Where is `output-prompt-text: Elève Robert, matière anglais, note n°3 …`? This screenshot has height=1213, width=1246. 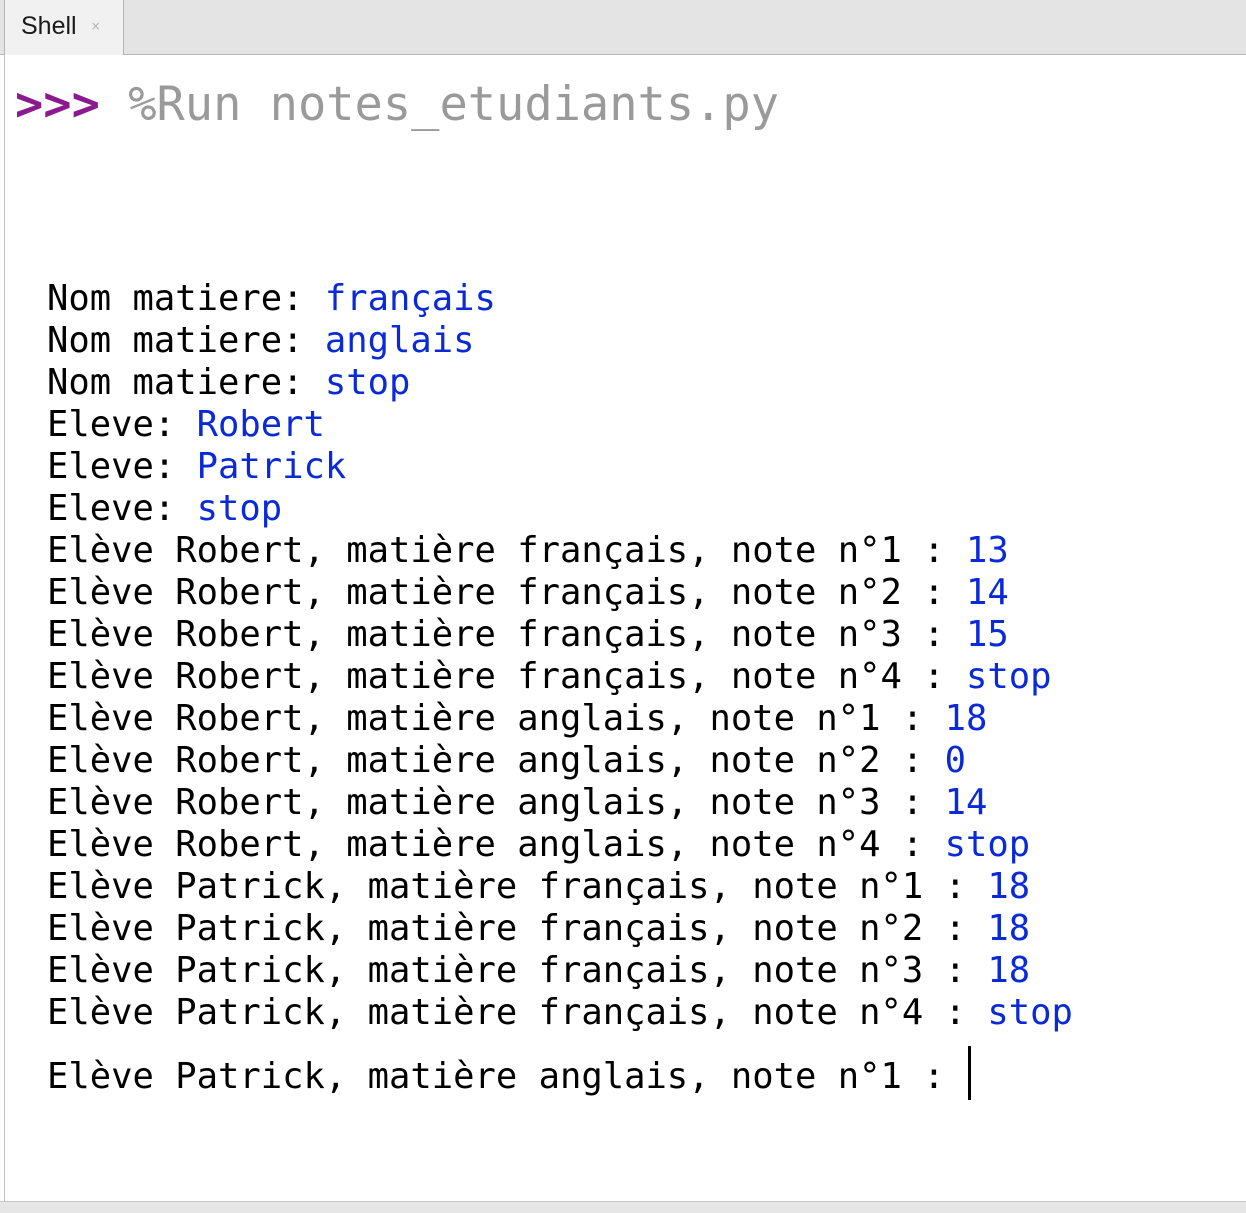
output-prompt-text: Elève Robert, matière anglais, note n°3 … is located at coordinates (496, 802).